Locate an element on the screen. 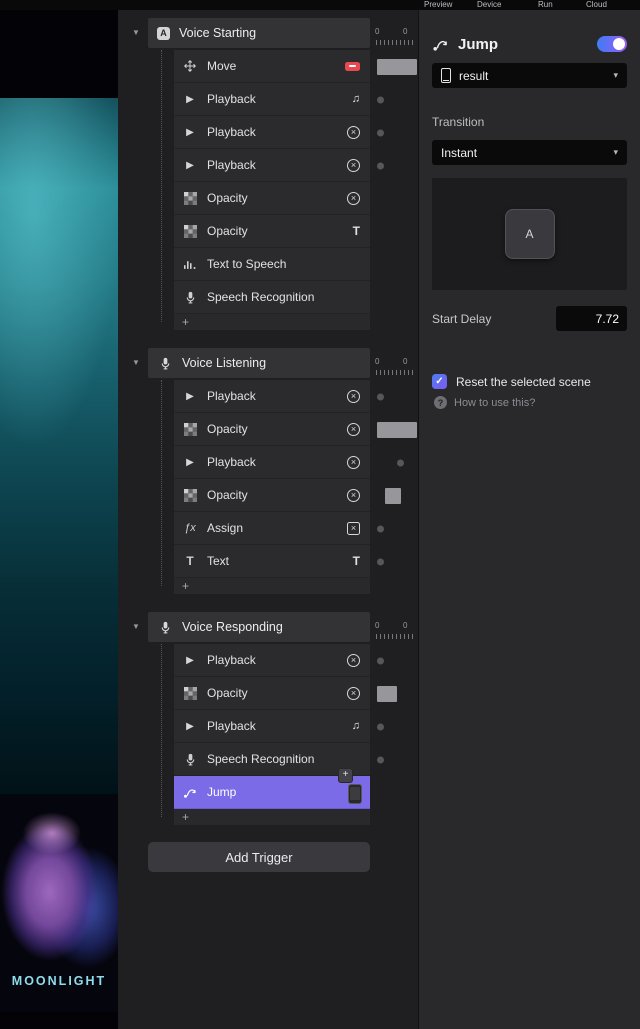  play-icon: ▶ is located at coordinates (190, 726).